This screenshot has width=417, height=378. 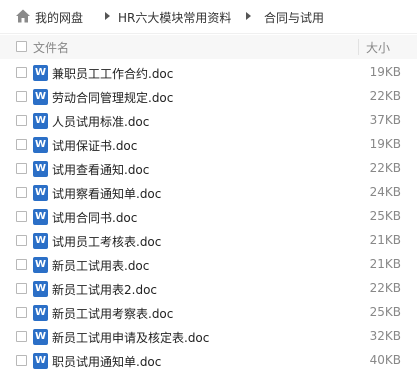 What do you see at coordinates (112, 313) in the screenshot?
I see `file-name: 新员工试用考察表.doc` at bounding box center [112, 313].